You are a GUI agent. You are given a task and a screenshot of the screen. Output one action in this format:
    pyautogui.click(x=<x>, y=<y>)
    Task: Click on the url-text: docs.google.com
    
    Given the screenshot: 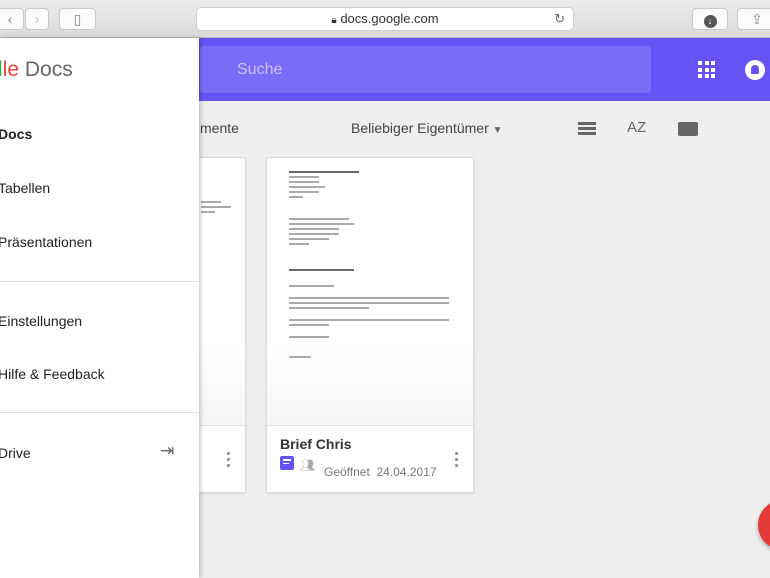 What is the action you would take?
    pyautogui.click(x=389, y=18)
    